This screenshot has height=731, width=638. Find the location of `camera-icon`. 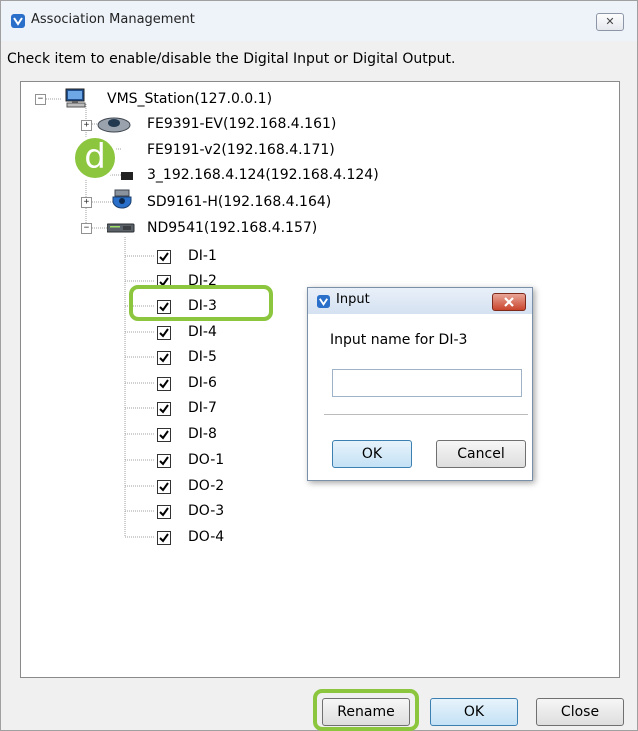

camera-icon is located at coordinates (127, 176).